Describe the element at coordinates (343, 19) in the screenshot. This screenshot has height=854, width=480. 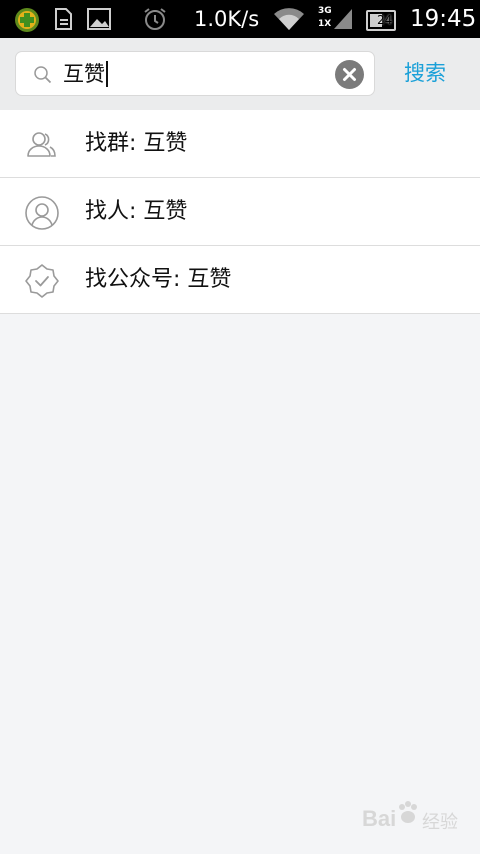
I see `signal-icon` at that location.